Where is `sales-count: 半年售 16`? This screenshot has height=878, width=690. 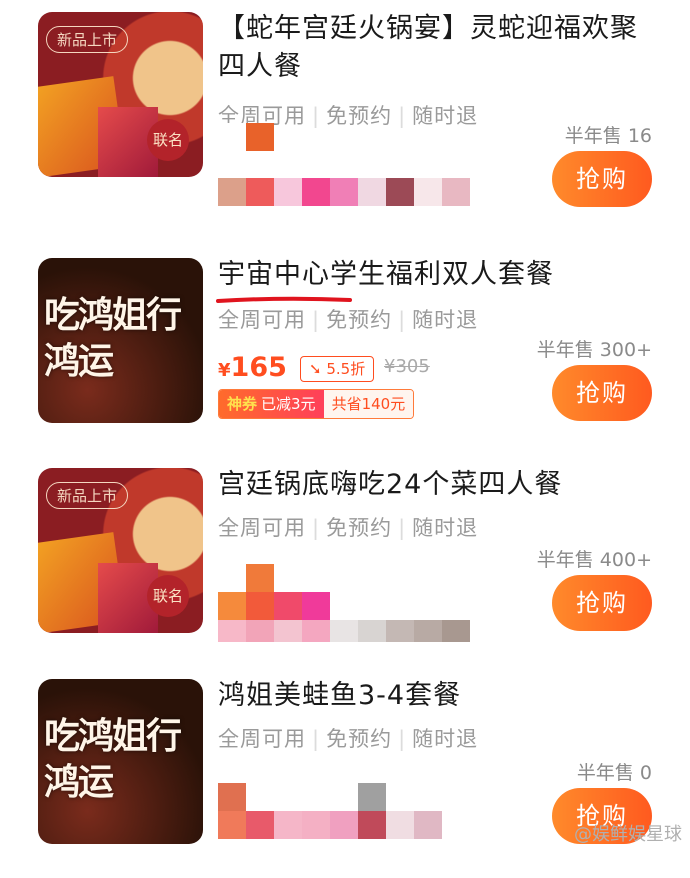
sales-count: 半年售 16 is located at coordinates (608, 136).